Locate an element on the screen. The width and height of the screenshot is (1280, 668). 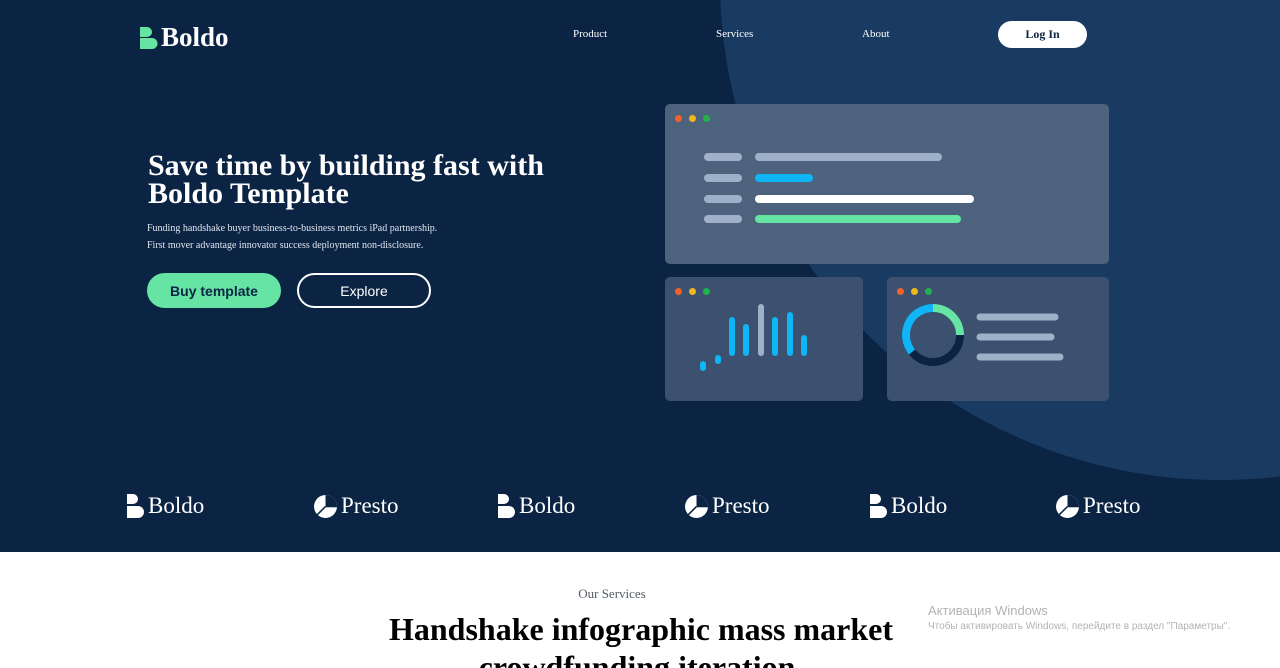
nav-product: Product is located at coordinates (590, 34).